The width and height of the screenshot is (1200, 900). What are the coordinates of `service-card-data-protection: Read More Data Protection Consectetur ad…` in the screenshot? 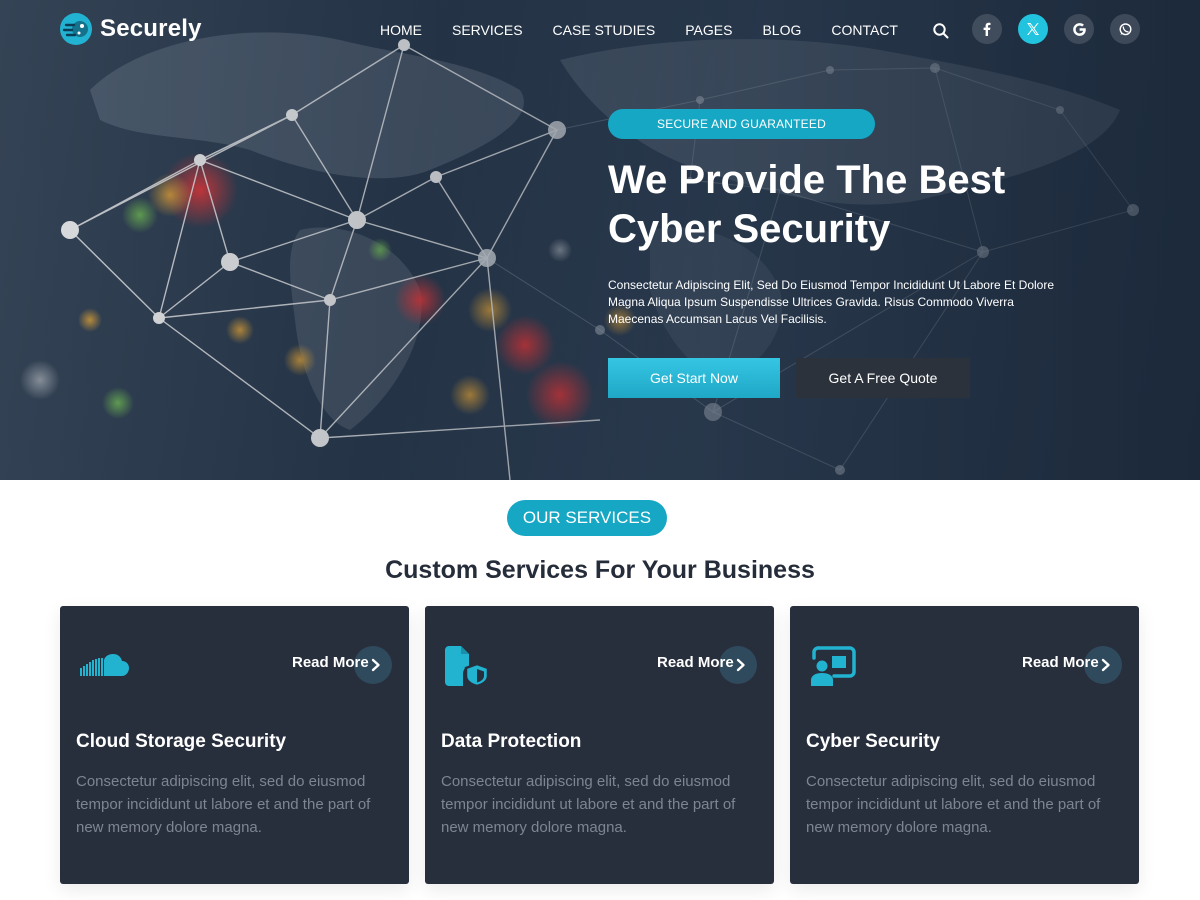 It's located at (599, 745).